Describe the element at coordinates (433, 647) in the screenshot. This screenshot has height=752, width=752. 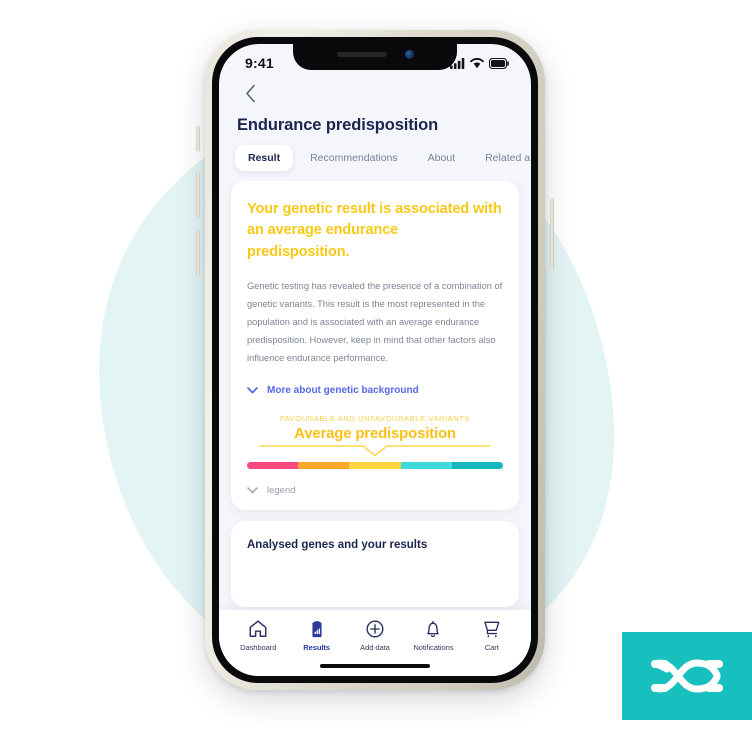
I see `nav-label-notifications: Notifications` at that location.